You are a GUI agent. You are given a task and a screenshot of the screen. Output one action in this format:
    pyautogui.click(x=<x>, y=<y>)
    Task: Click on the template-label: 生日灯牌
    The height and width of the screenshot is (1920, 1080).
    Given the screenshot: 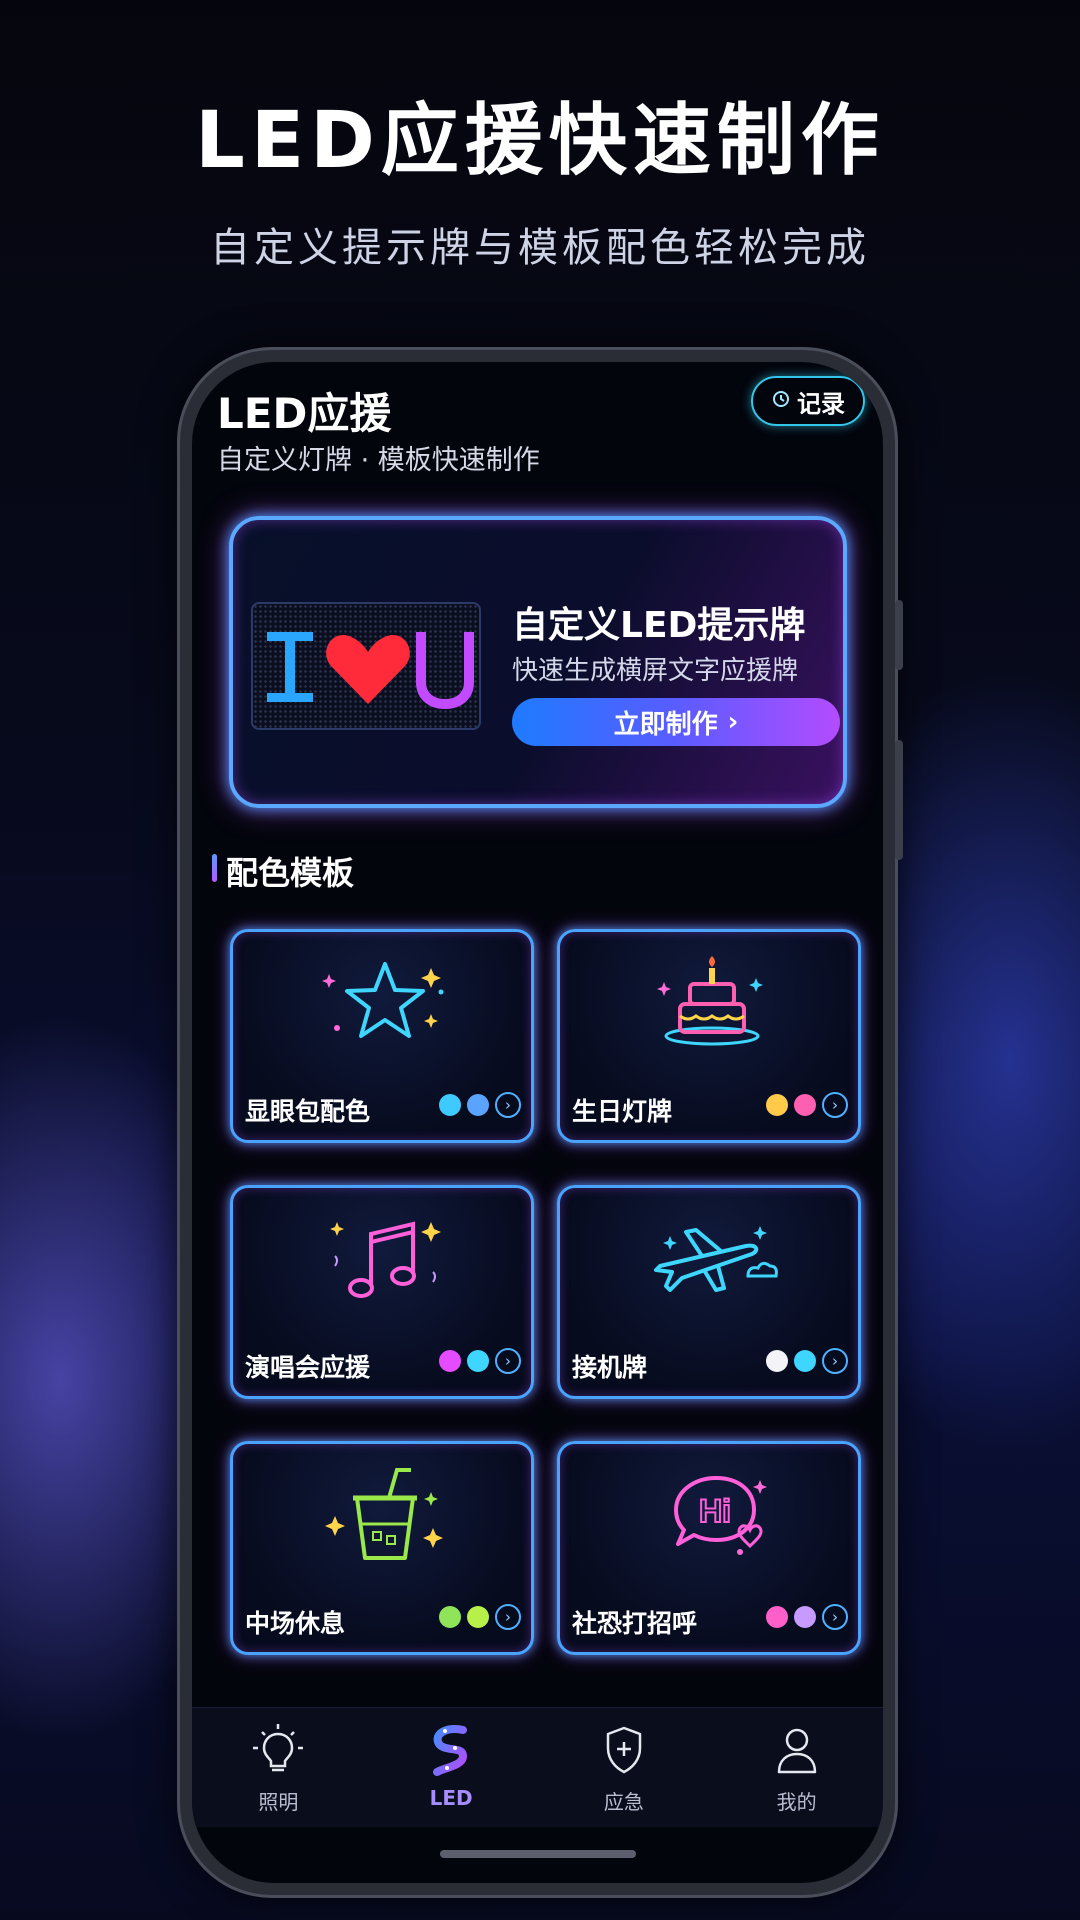 What is the action you would take?
    pyautogui.click(x=622, y=1111)
    